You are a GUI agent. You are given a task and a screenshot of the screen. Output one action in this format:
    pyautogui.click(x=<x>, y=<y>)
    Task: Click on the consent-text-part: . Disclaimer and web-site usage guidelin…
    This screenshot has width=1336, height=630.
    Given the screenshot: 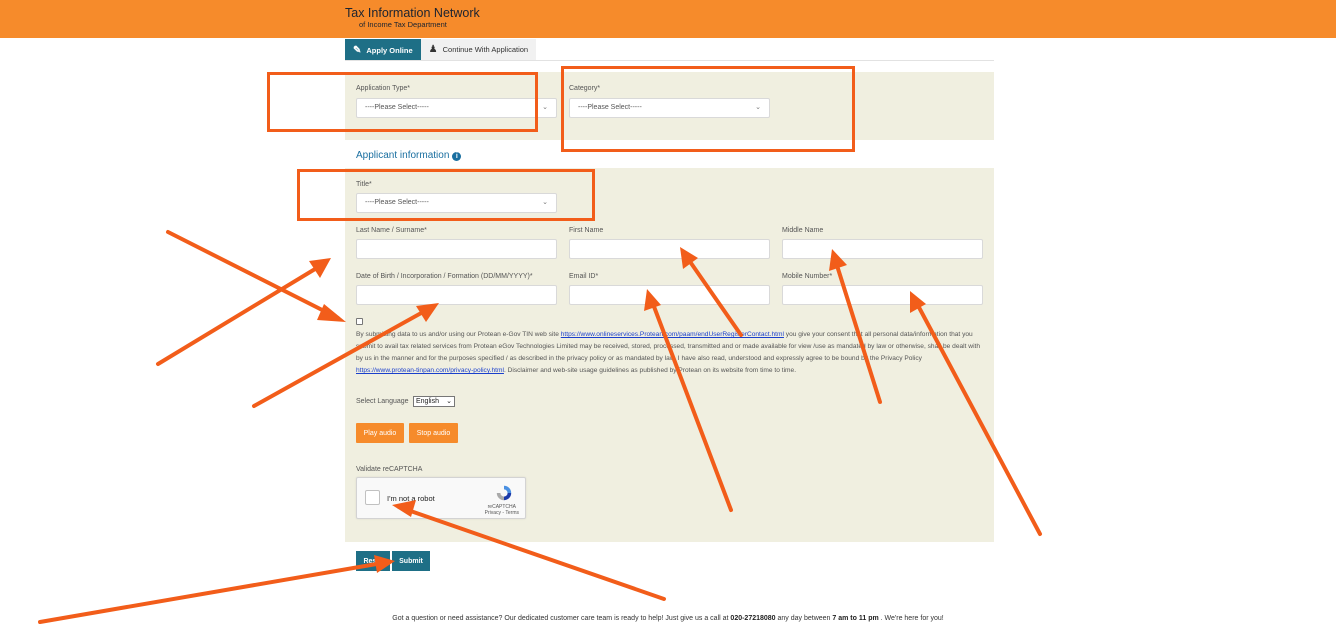 What is the action you would take?
    pyautogui.click(x=650, y=370)
    